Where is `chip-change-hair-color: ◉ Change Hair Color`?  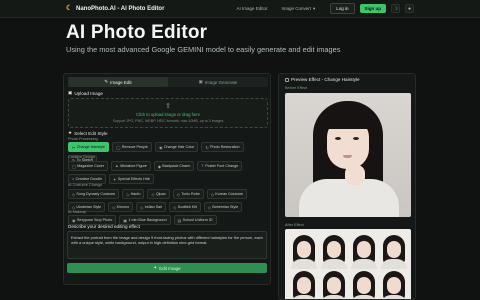
chip-change-hair-color: ◉ Change Hair Color is located at coordinates (176, 147).